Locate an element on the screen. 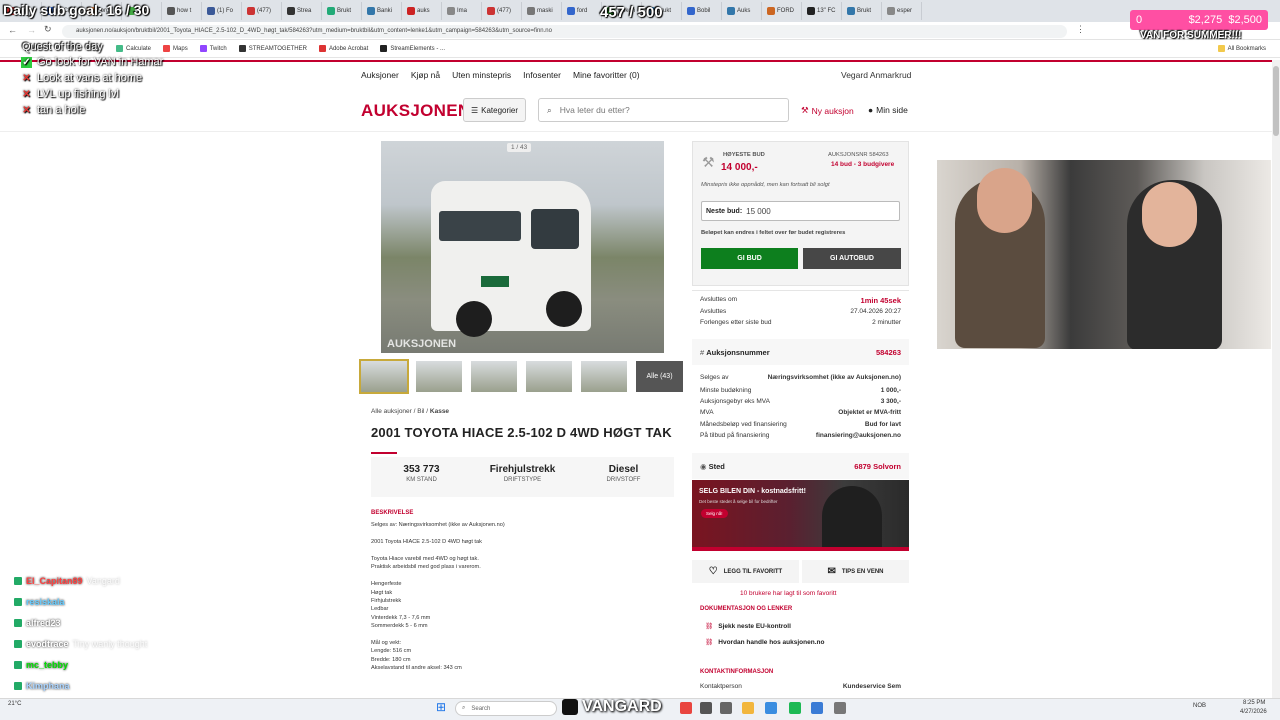  quest-item: ✓ Go look for VAN in Hamar is located at coordinates (92, 62).